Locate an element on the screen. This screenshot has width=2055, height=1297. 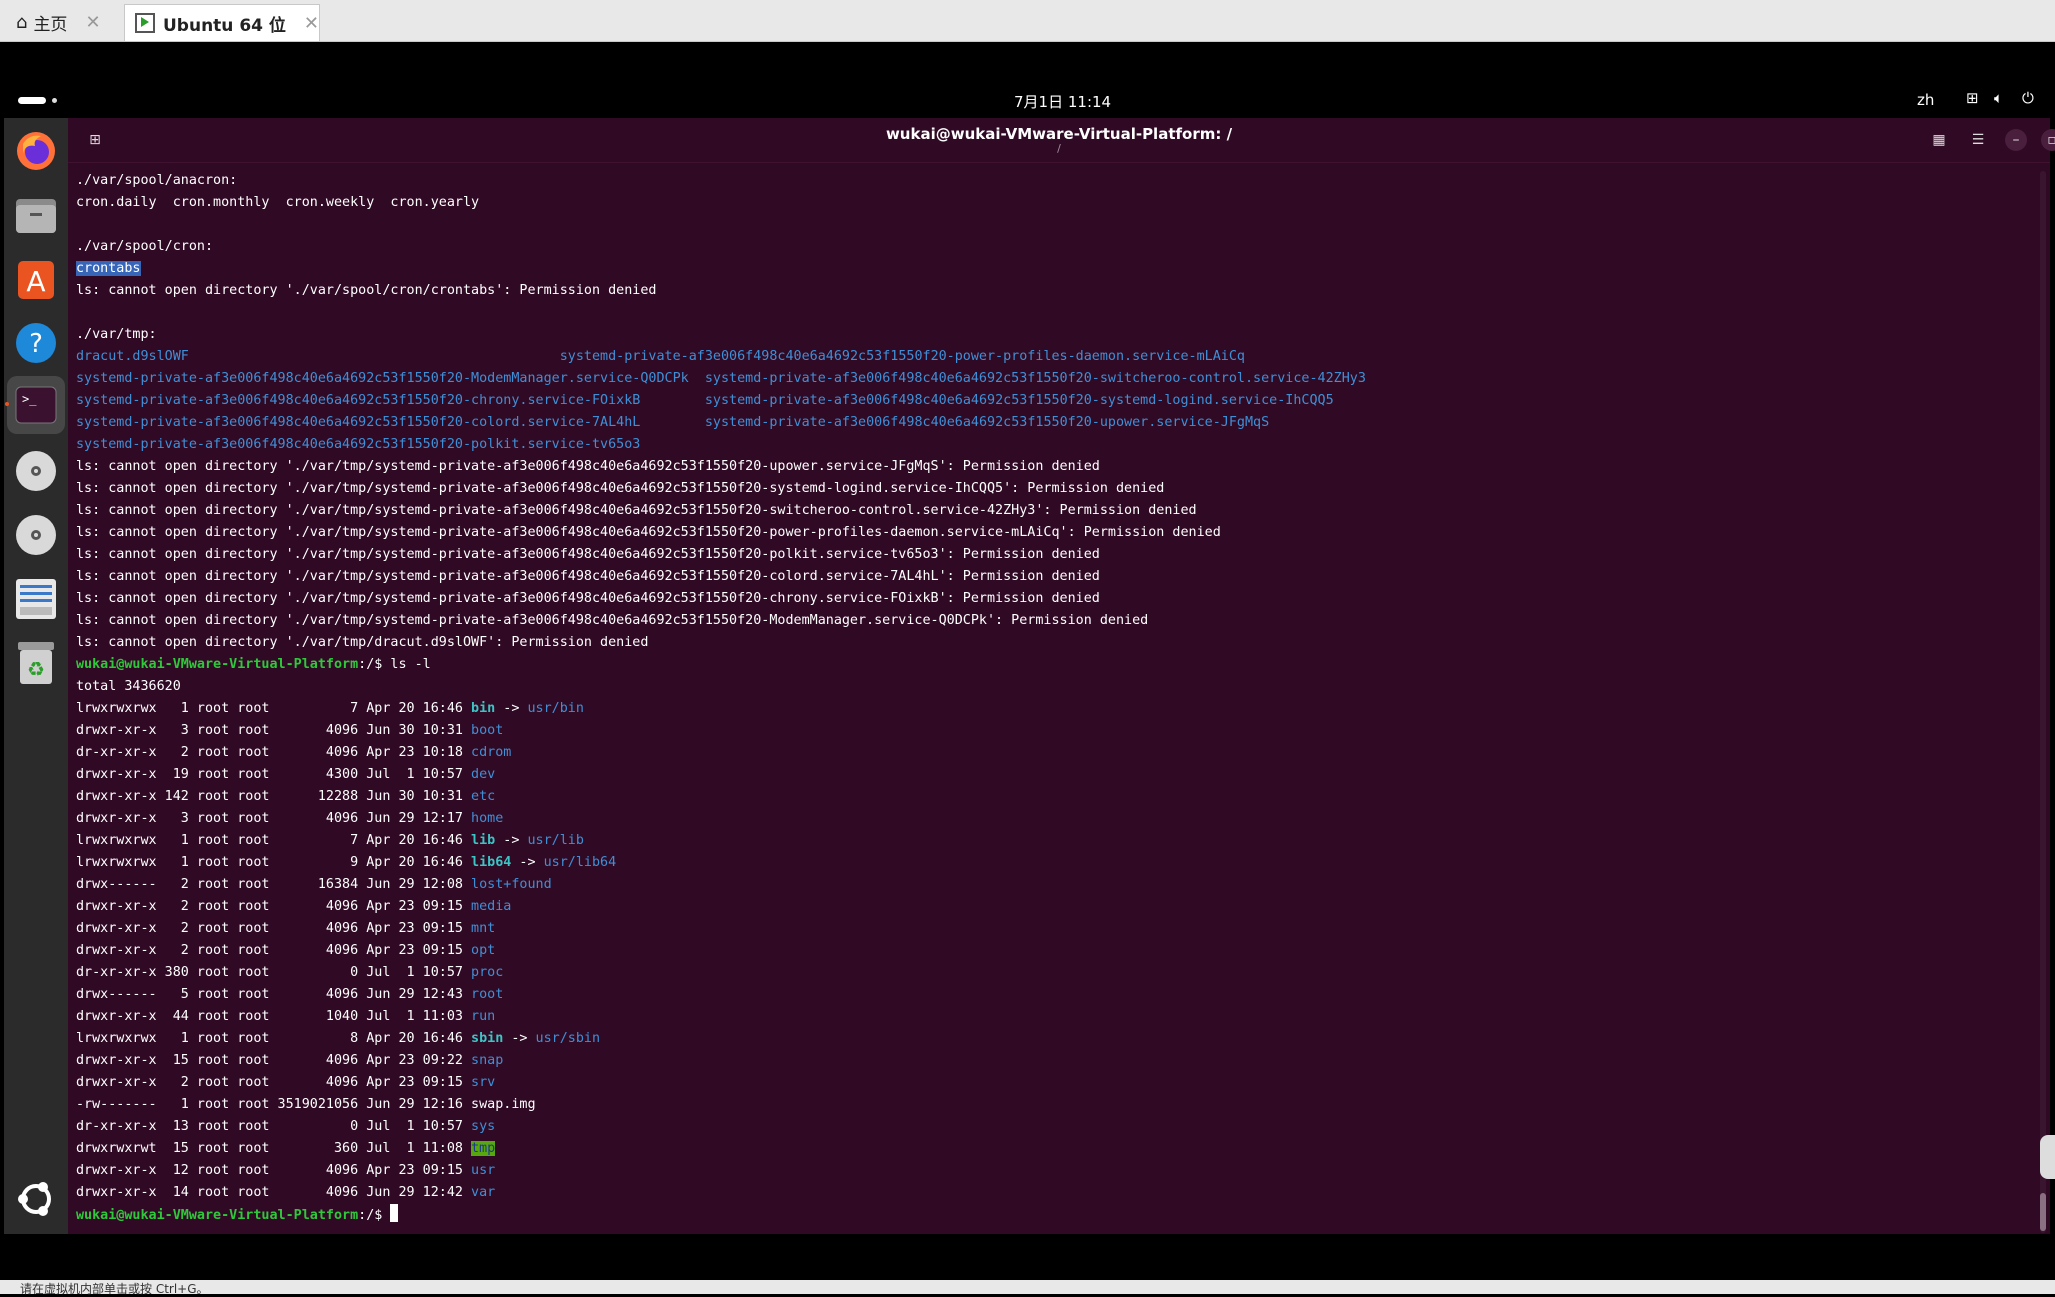
terminal-sticky-text: tmp is located at coordinates (483, 1148).